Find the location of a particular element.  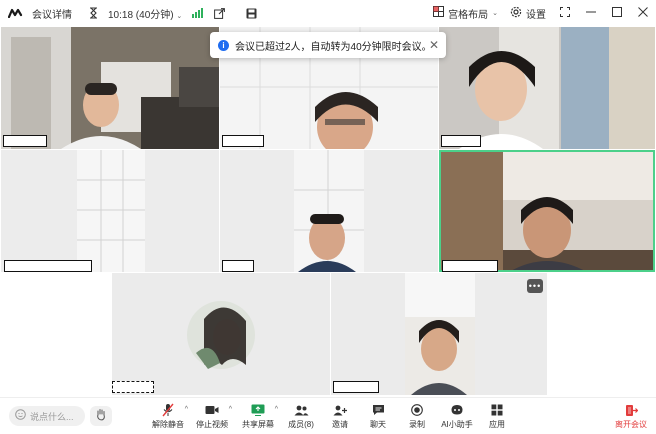

settings-label: 设置 is located at coordinates (536, 15).